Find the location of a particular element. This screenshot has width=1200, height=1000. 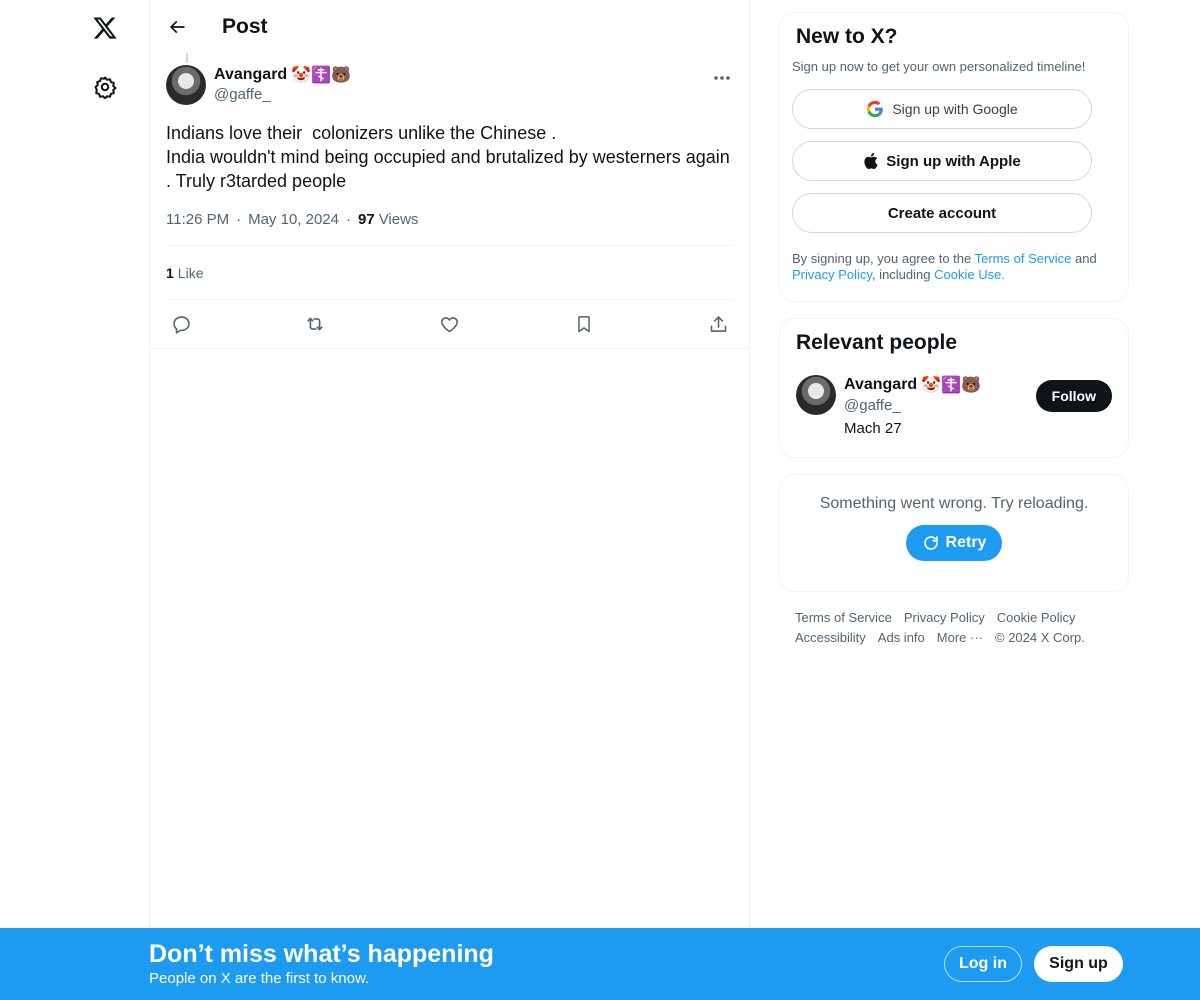

create-account-button: Create account is located at coordinates (942, 213).